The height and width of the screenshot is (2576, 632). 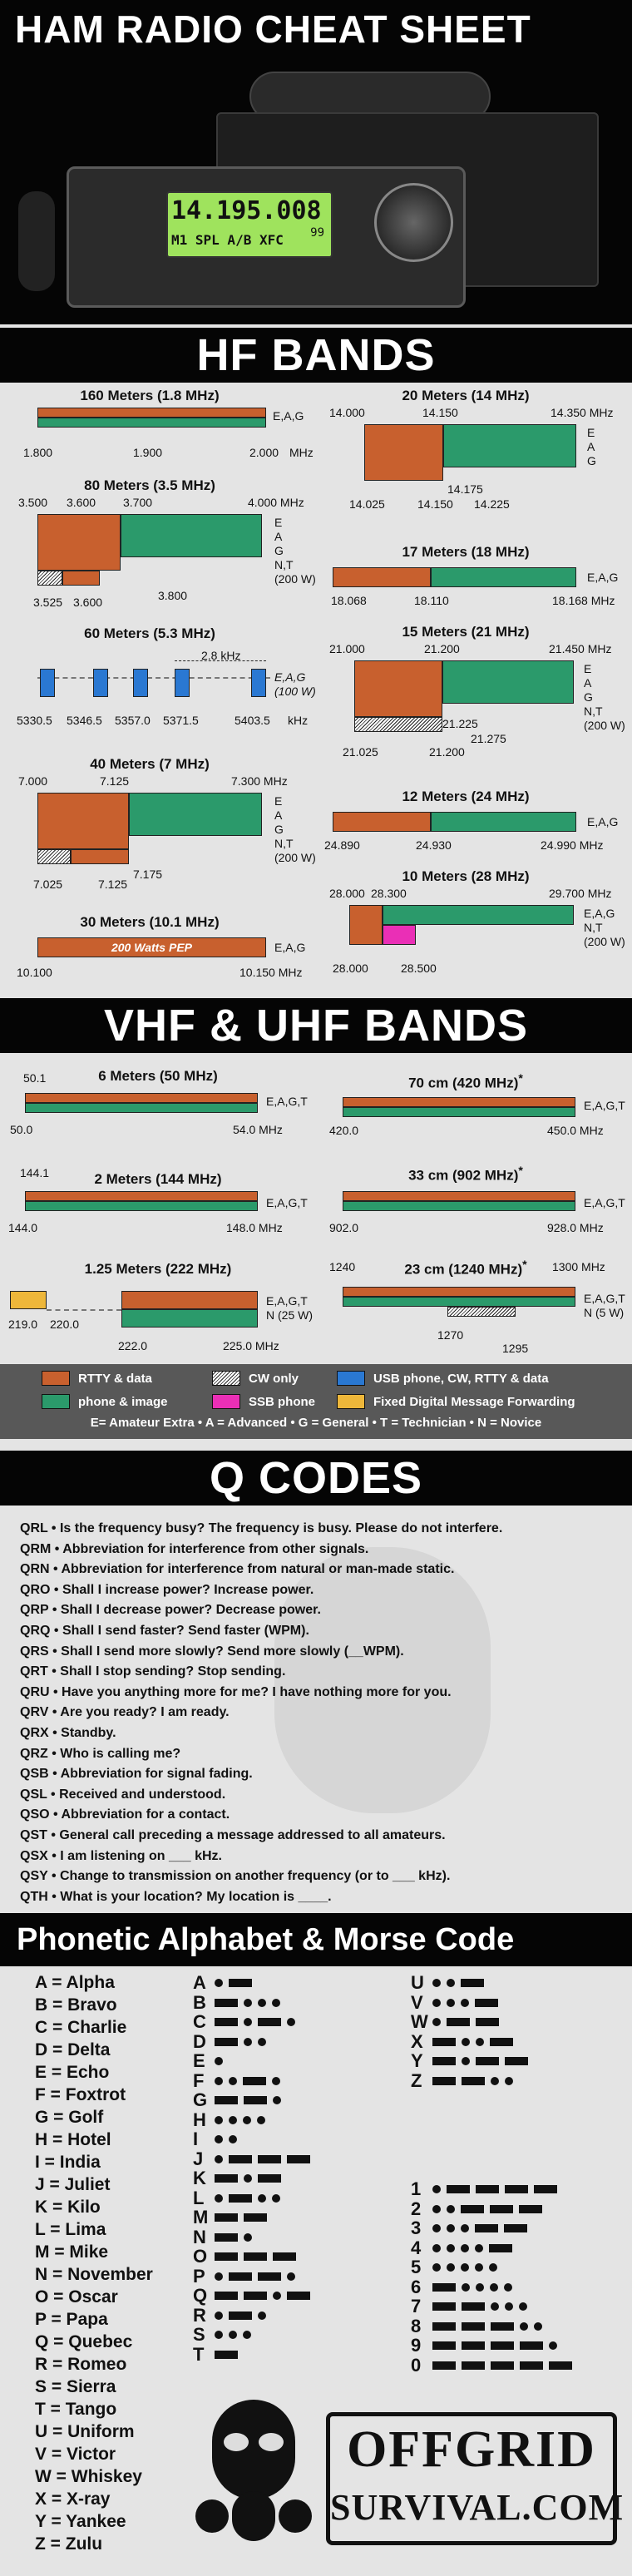 What do you see at coordinates (477, 2507) in the screenshot?
I see `logo-line2: SURVIVAL.COM` at bounding box center [477, 2507].